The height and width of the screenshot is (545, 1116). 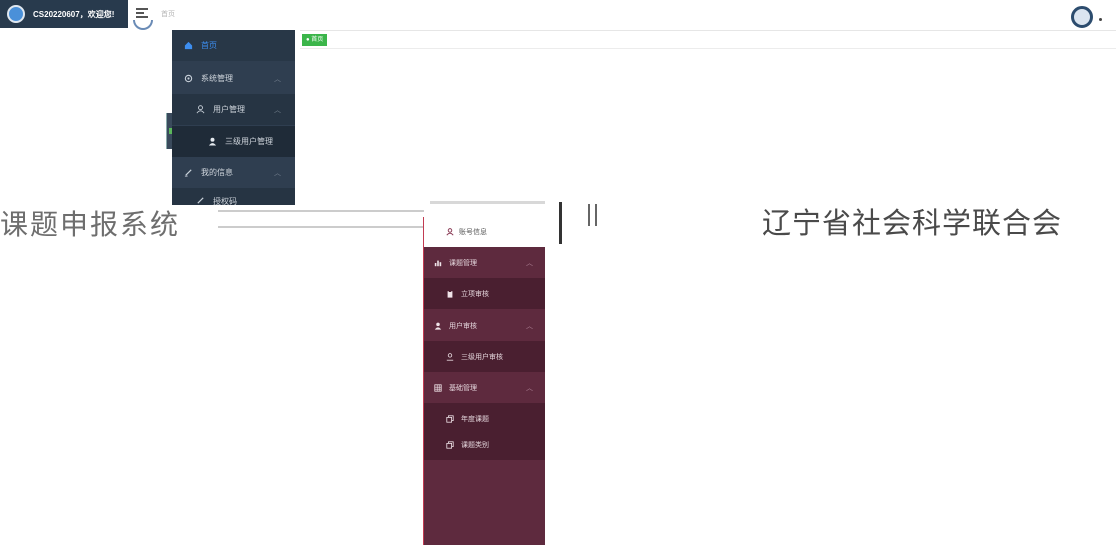 I want to click on top-bar-divider, so click(x=708, y=30).